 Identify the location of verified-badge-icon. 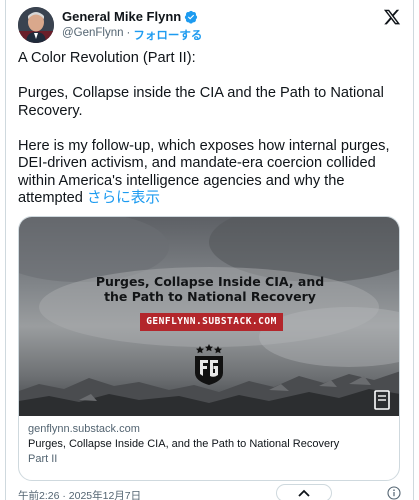
(191, 17).